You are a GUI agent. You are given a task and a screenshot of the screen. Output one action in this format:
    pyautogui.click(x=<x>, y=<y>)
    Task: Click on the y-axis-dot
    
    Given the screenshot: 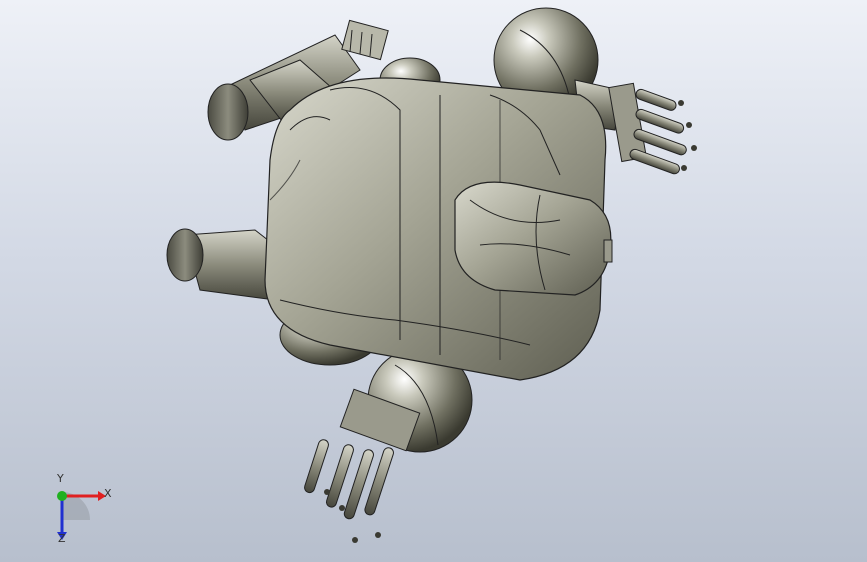 What is the action you would take?
    pyautogui.click(x=62, y=496)
    